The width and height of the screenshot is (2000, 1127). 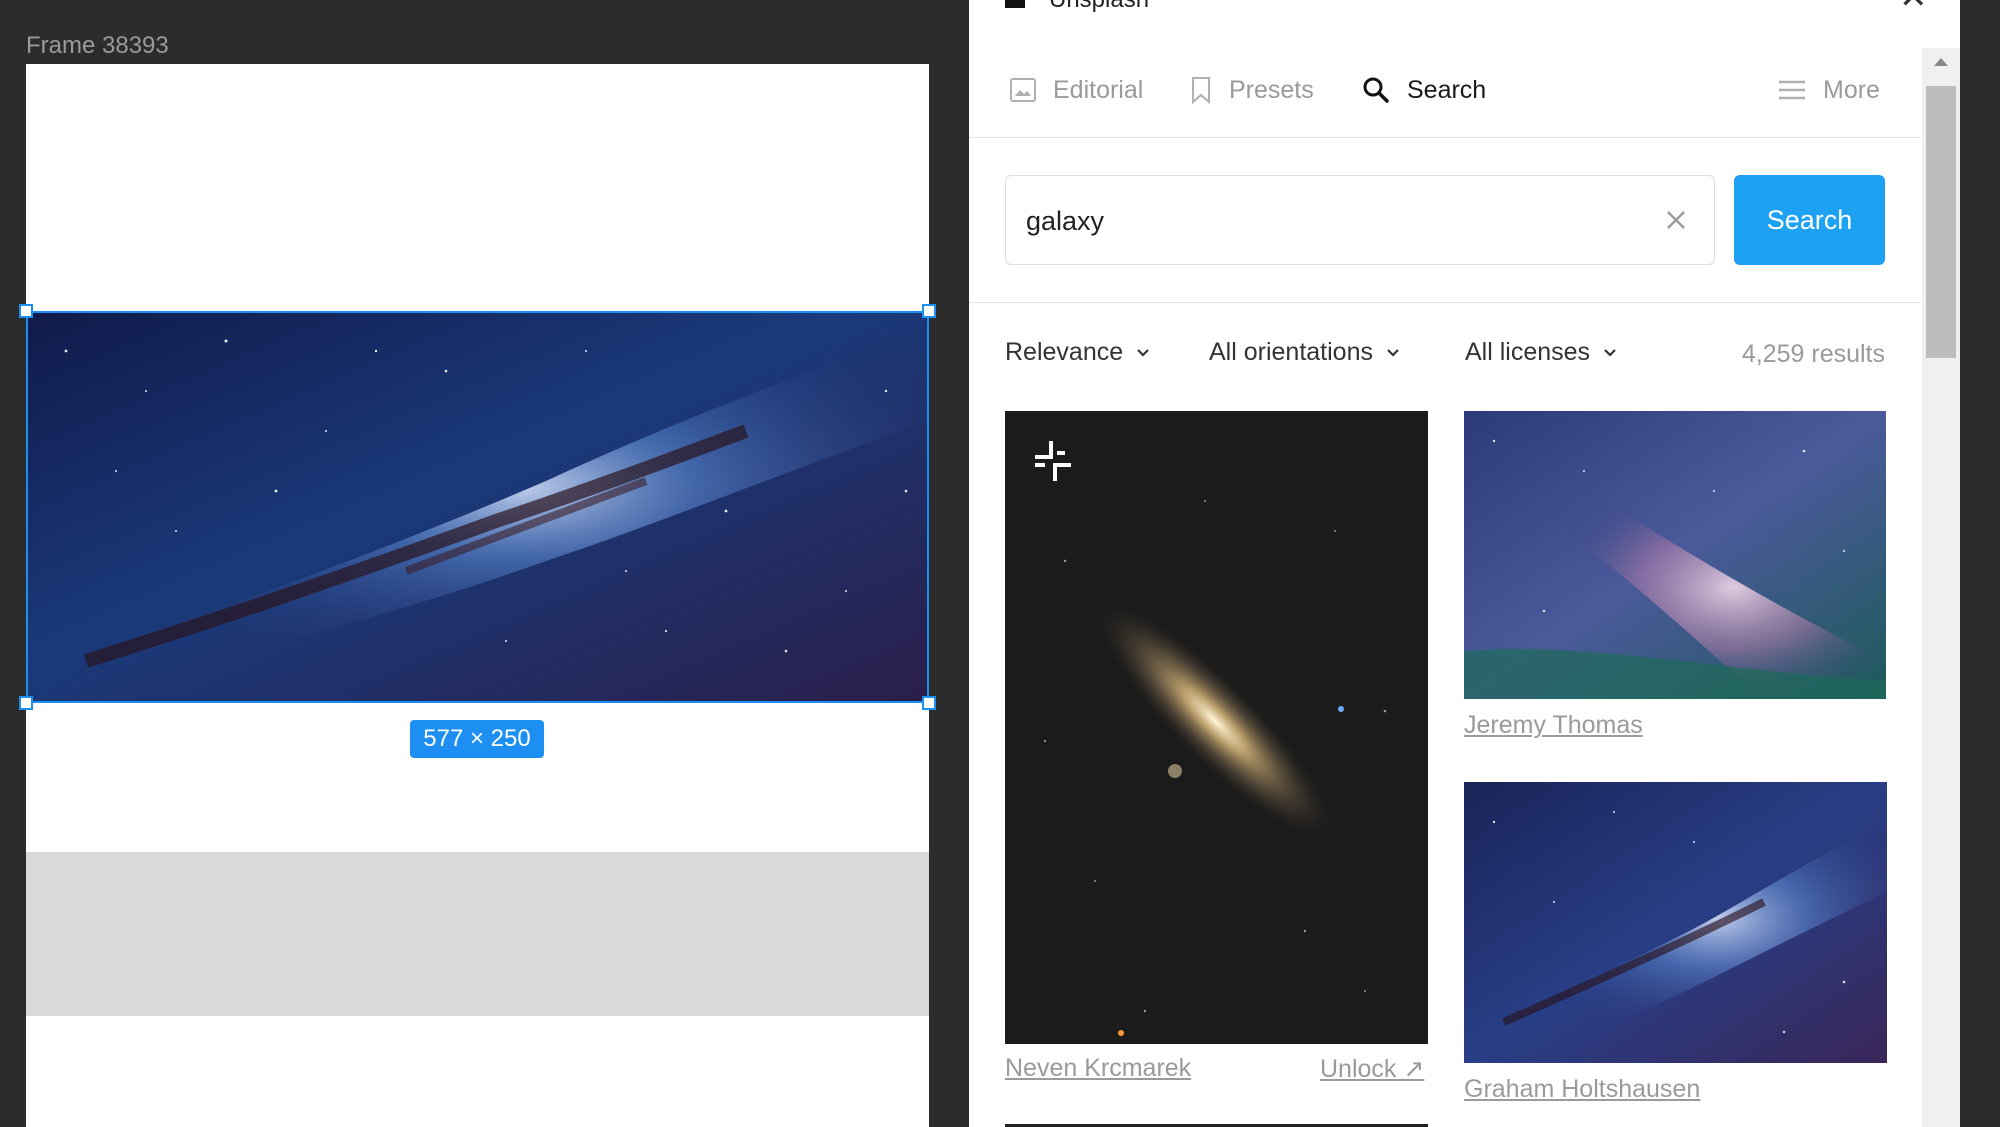 I want to click on photo-credit-link: Jeremy Thomas, so click(x=1553, y=725).